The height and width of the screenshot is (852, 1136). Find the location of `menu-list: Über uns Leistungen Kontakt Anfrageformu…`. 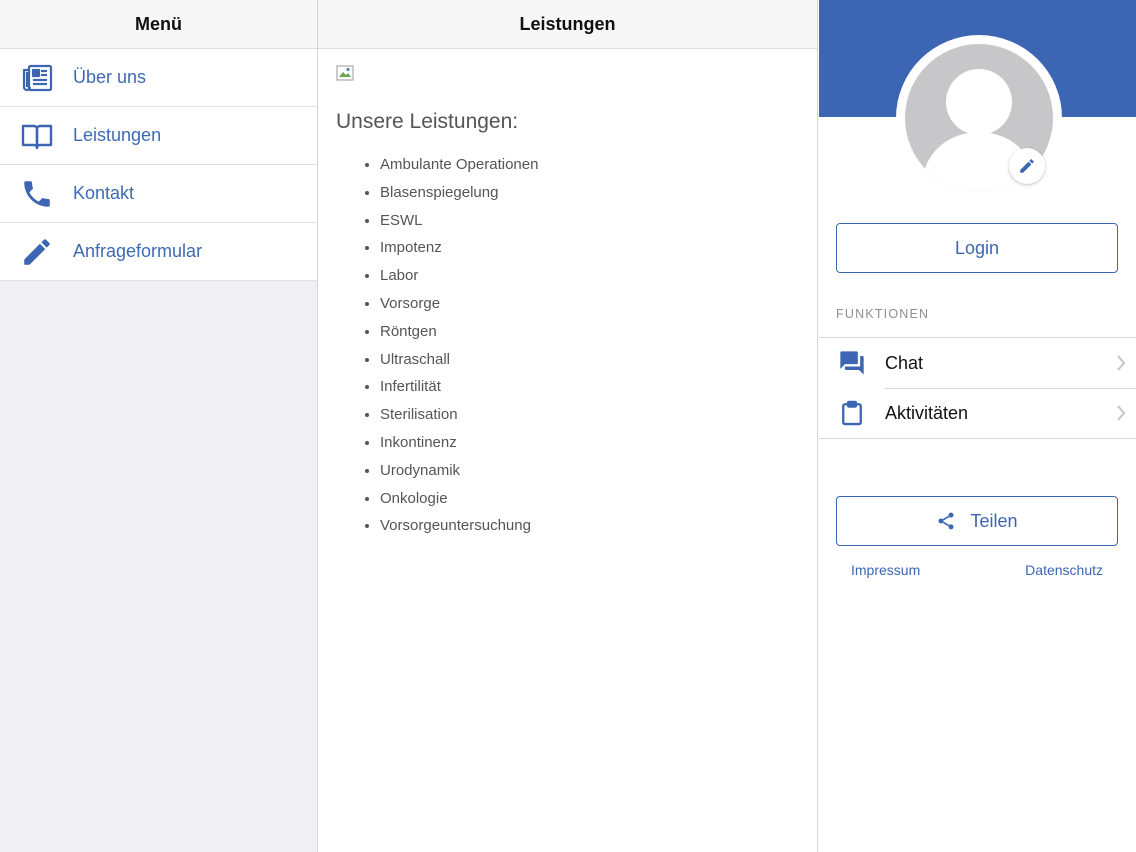

menu-list: Über uns Leistungen Kontakt Anfrageformu… is located at coordinates (158, 165).